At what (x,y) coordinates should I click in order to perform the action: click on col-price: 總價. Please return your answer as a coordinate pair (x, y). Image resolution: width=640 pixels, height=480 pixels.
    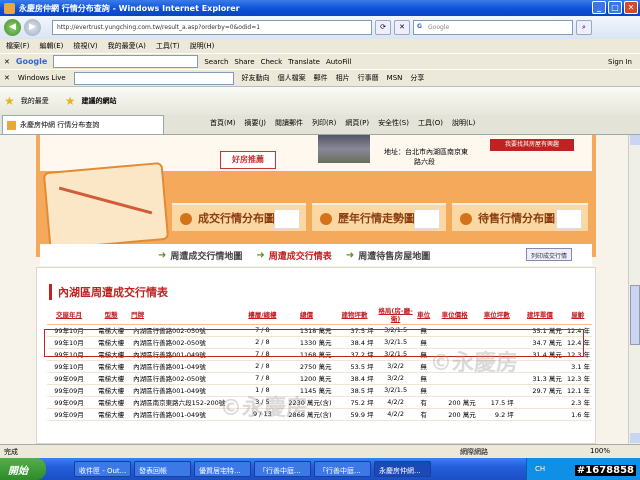
    Looking at the image, I should click on (306, 315).